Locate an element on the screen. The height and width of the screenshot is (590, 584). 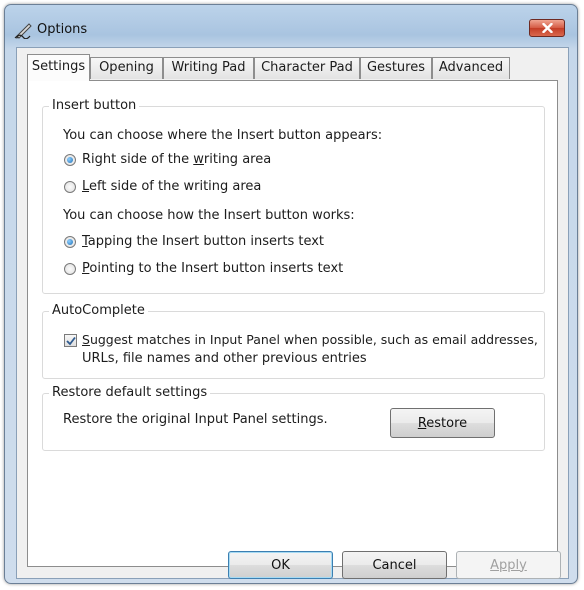
tab-opening: Opening is located at coordinates (126, 68).